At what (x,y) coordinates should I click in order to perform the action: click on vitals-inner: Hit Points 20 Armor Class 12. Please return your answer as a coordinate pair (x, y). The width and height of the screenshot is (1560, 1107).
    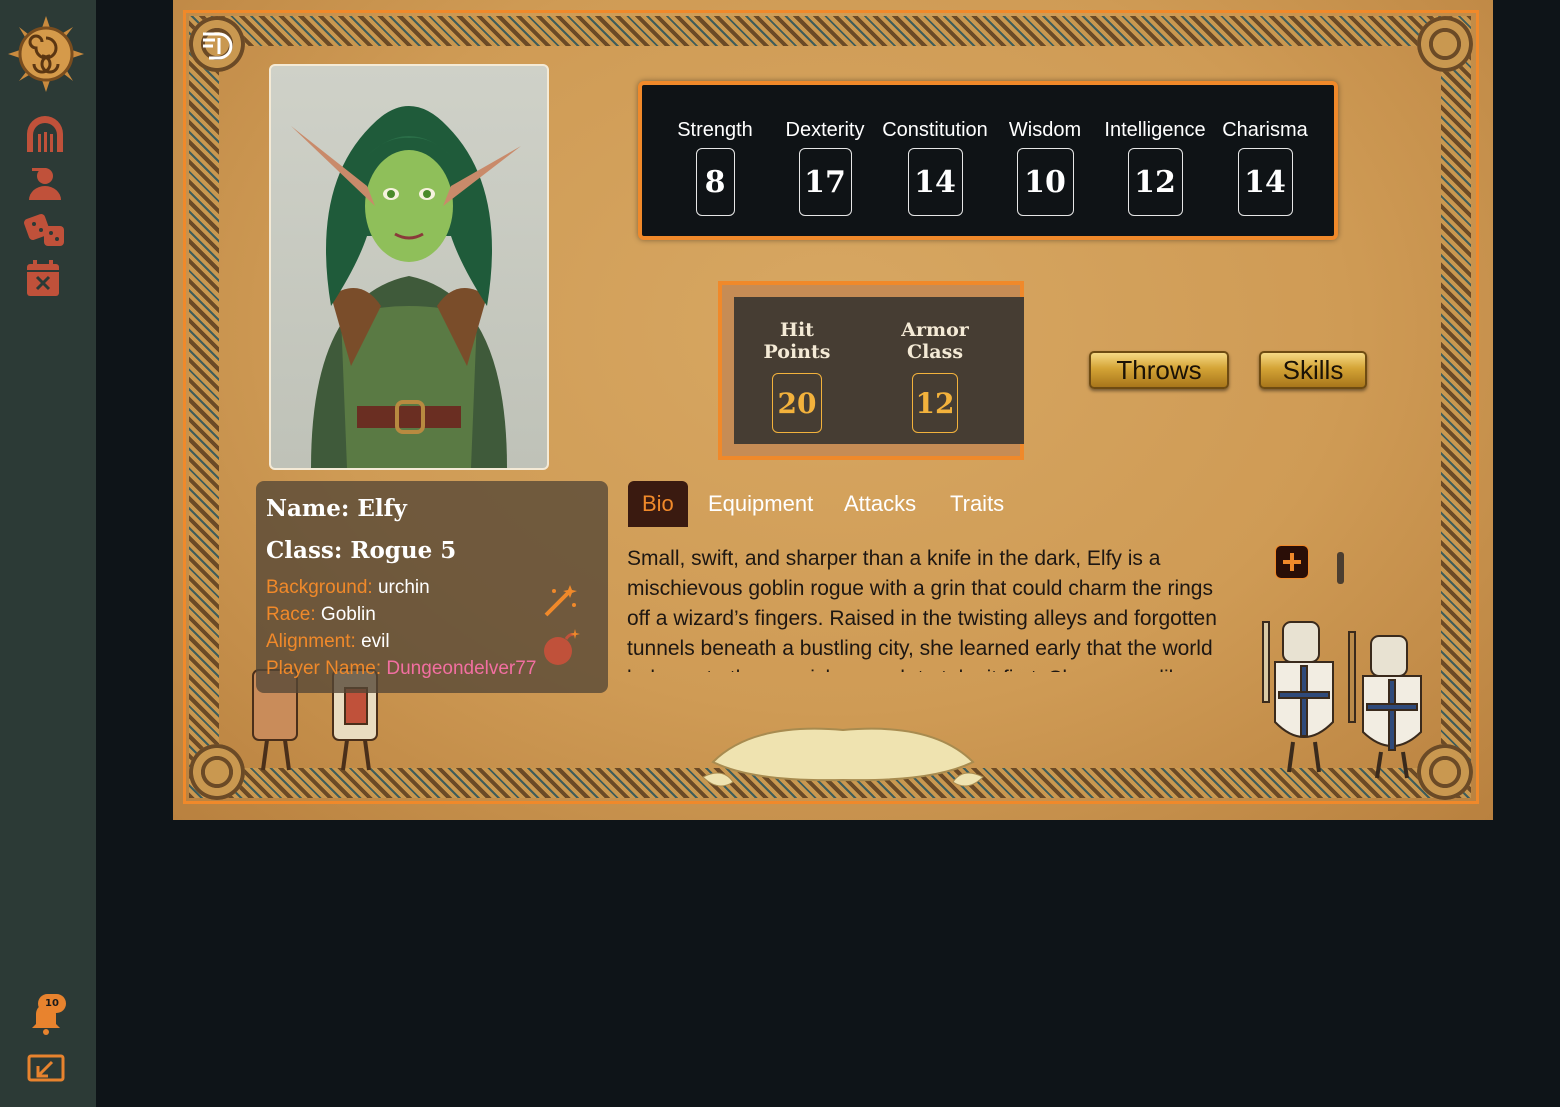
    Looking at the image, I should click on (879, 370).